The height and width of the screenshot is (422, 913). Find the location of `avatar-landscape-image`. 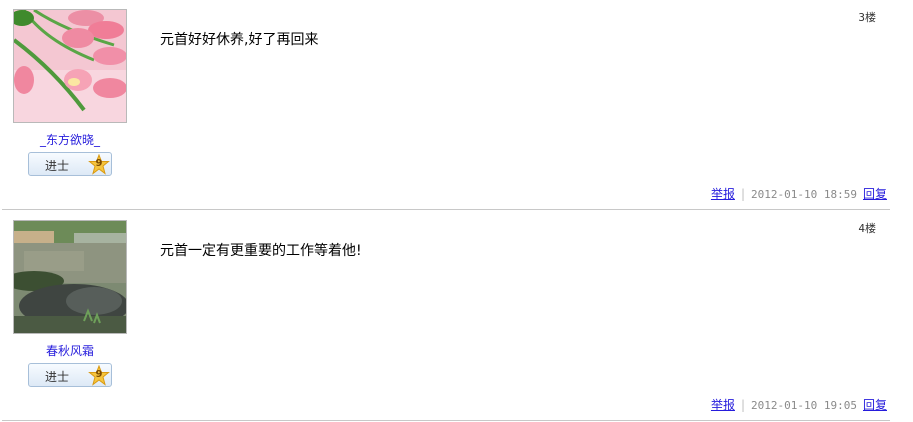

avatar-landscape-image is located at coordinates (70, 277).